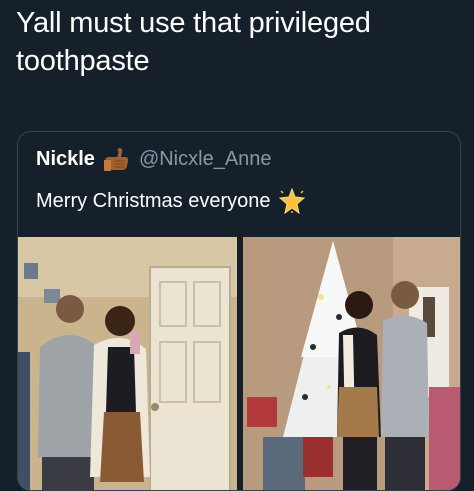  Describe the element at coordinates (193, 42) in the screenshot. I see `tweet-text: Yall must use that privileged toothpaste` at that location.